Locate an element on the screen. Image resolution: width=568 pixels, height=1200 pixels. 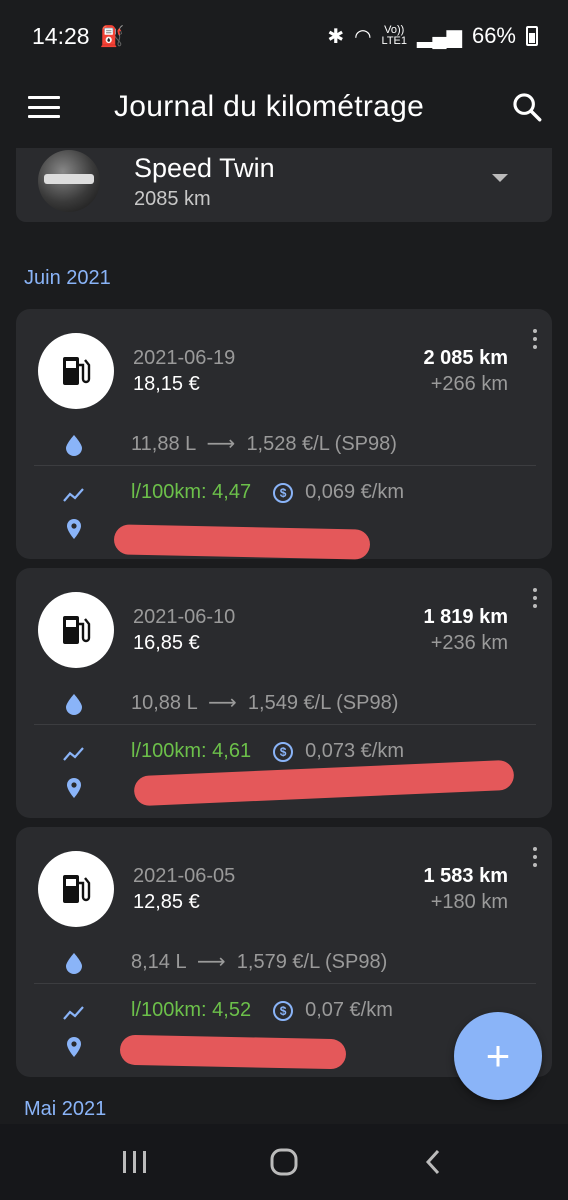
battery-percent: 66% is located at coordinates (493, 35).